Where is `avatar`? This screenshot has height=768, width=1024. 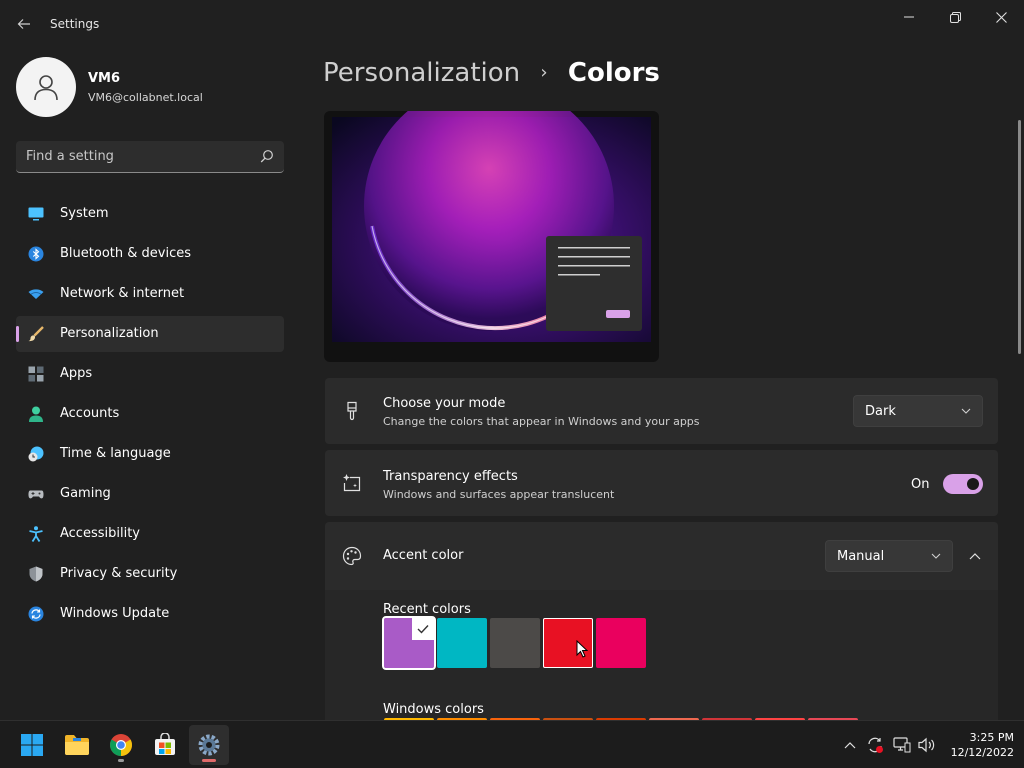
avatar is located at coordinates (46, 87).